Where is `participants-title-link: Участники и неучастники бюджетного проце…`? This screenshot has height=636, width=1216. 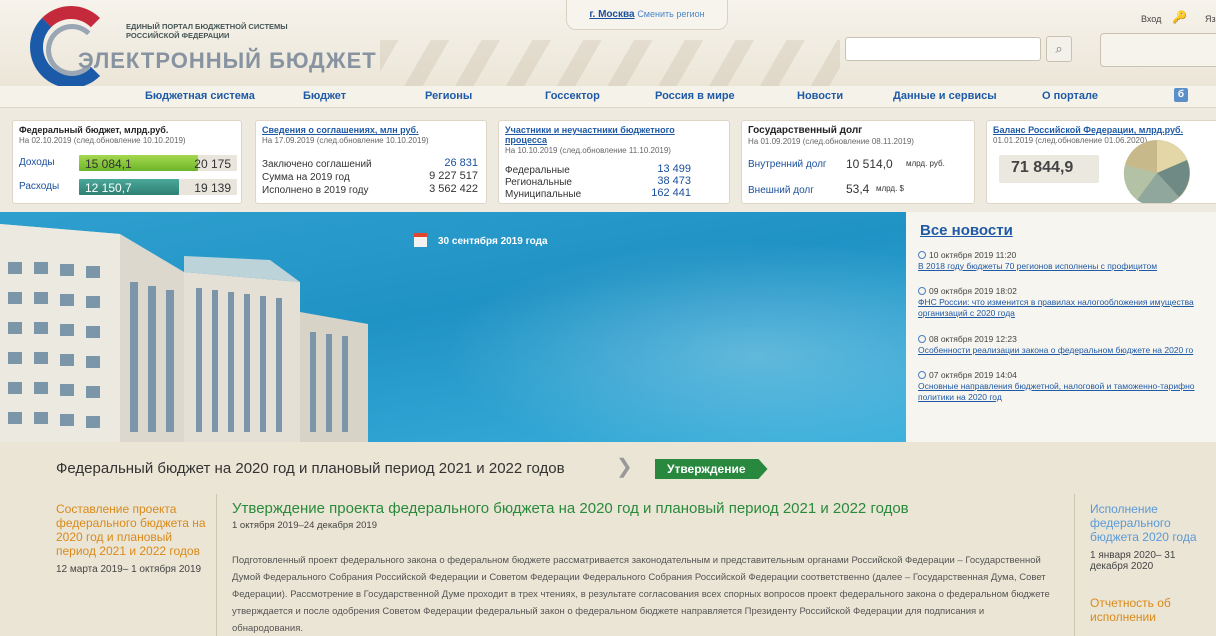
participants-title-link: Участники и неучастники бюджетного проце… is located at coordinates (610, 135).